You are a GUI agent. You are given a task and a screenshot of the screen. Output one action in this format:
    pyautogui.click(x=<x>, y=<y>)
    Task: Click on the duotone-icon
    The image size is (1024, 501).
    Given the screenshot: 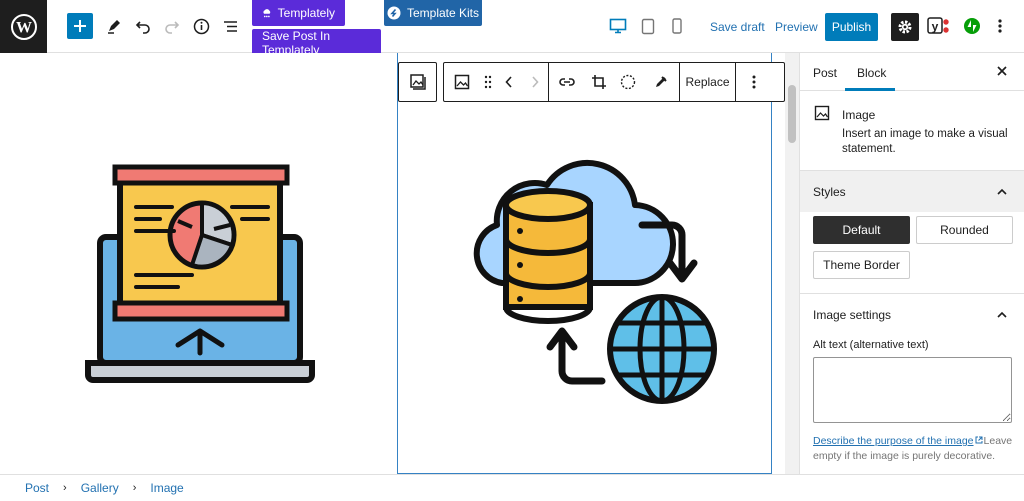 What is the action you would take?
    pyautogui.click(x=628, y=82)
    